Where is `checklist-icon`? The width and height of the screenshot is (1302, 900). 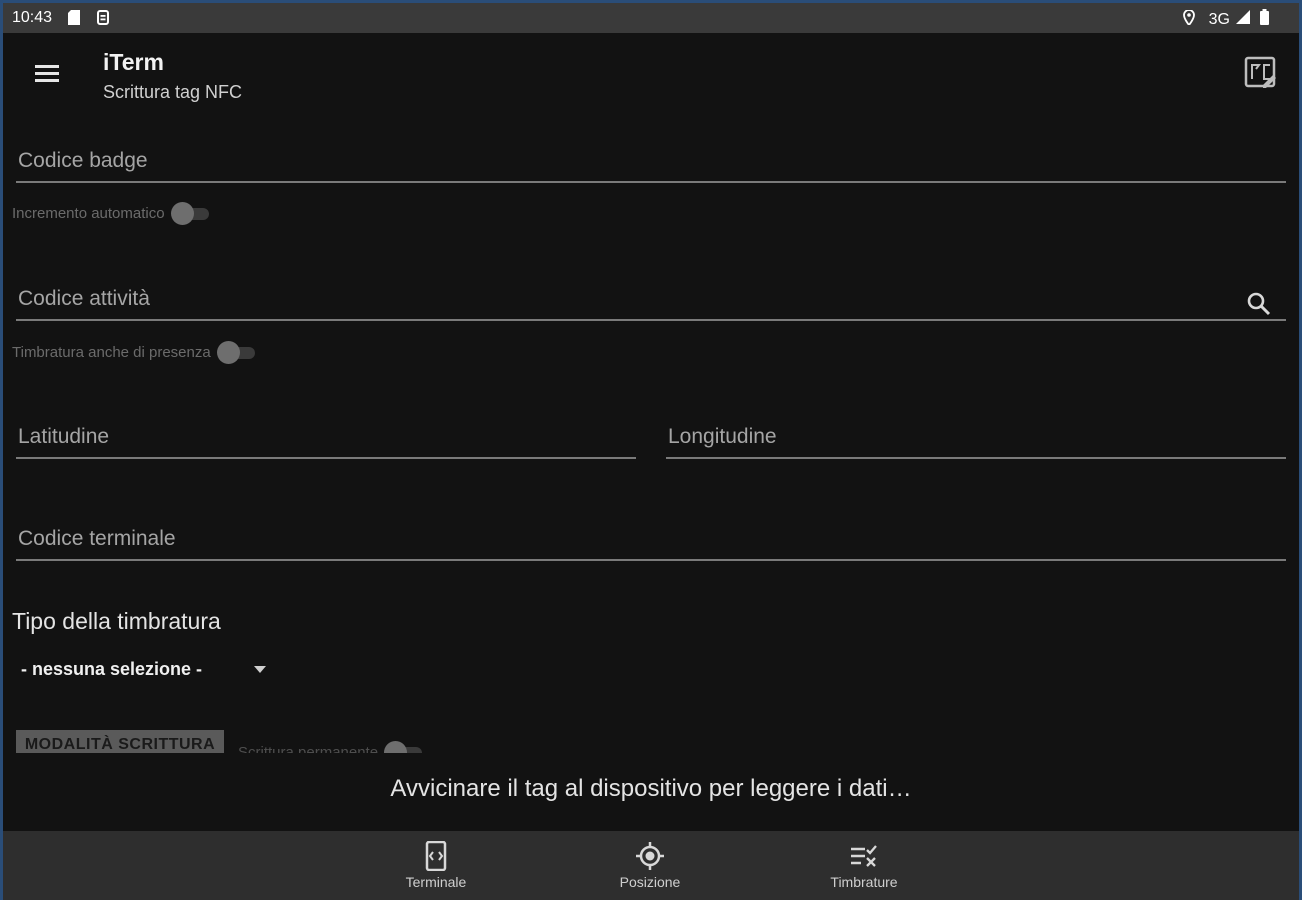 checklist-icon is located at coordinates (864, 856).